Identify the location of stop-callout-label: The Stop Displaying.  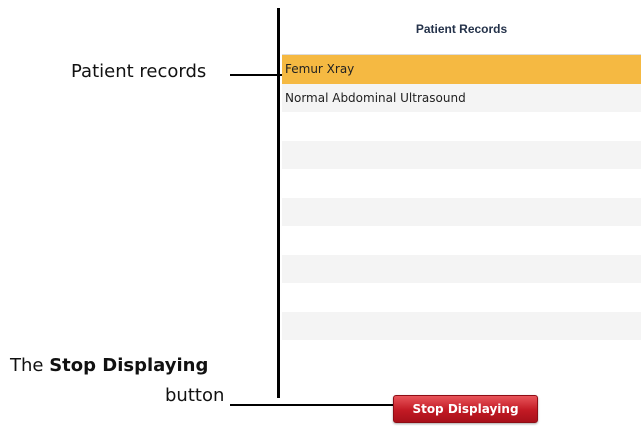
(109, 366).